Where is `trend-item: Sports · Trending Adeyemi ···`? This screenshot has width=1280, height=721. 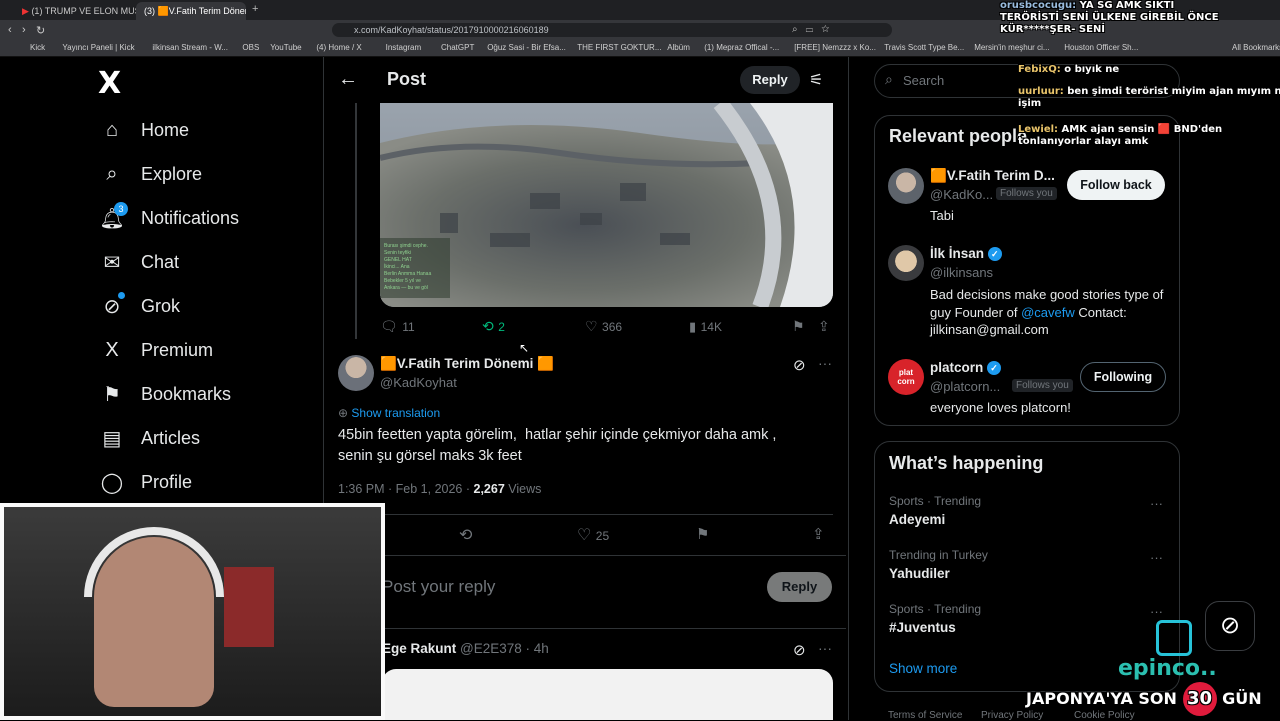
trend-item: Sports · Trending Adeyemi ··· is located at coordinates (1027, 518).